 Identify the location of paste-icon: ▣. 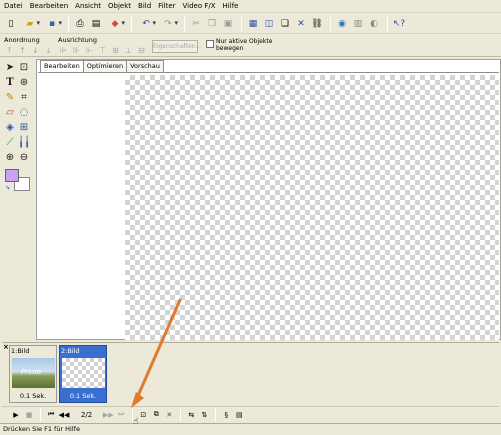
(228, 24).